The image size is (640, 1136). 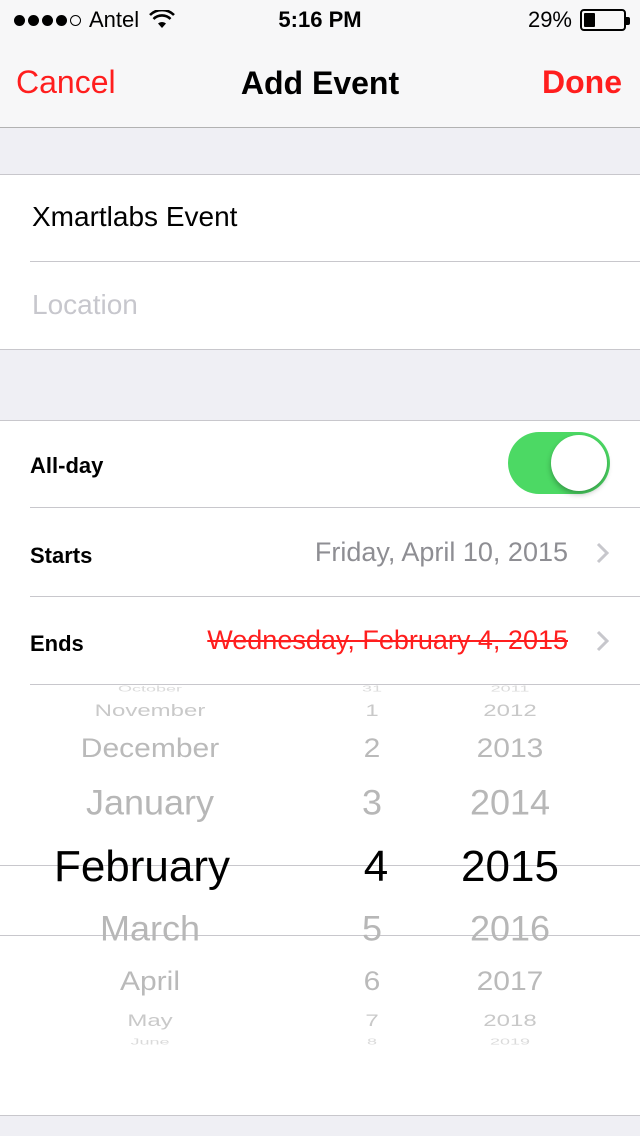 What do you see at coordinates (320, 20) in the screenshot?
I see `status-bar: Antel 5:16 PM 29%` at bounding box center [320, 20].